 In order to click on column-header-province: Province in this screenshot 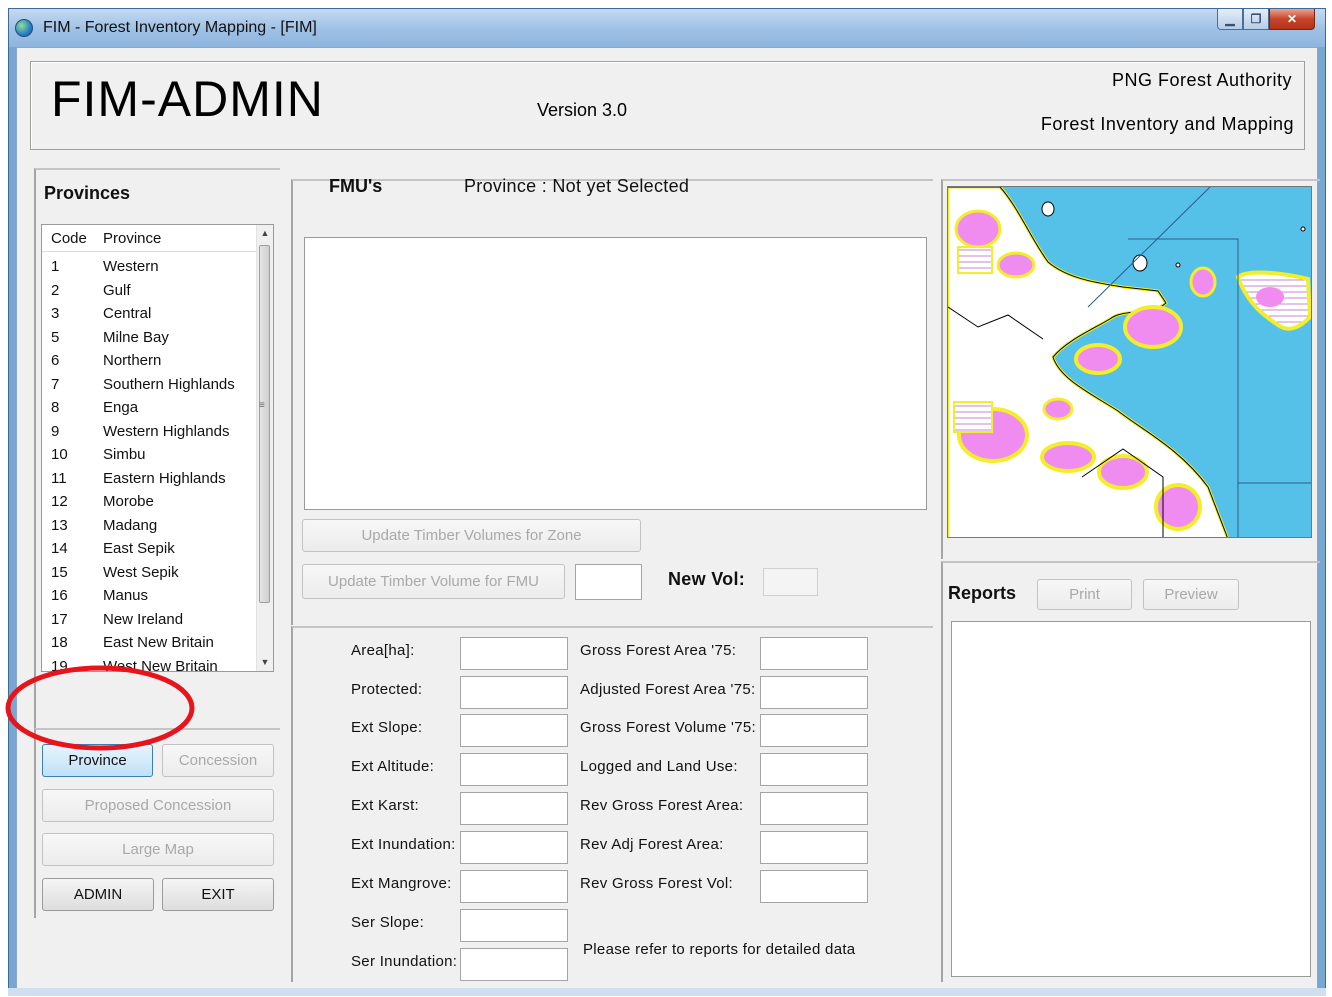, I will do `click(132, 238)`.